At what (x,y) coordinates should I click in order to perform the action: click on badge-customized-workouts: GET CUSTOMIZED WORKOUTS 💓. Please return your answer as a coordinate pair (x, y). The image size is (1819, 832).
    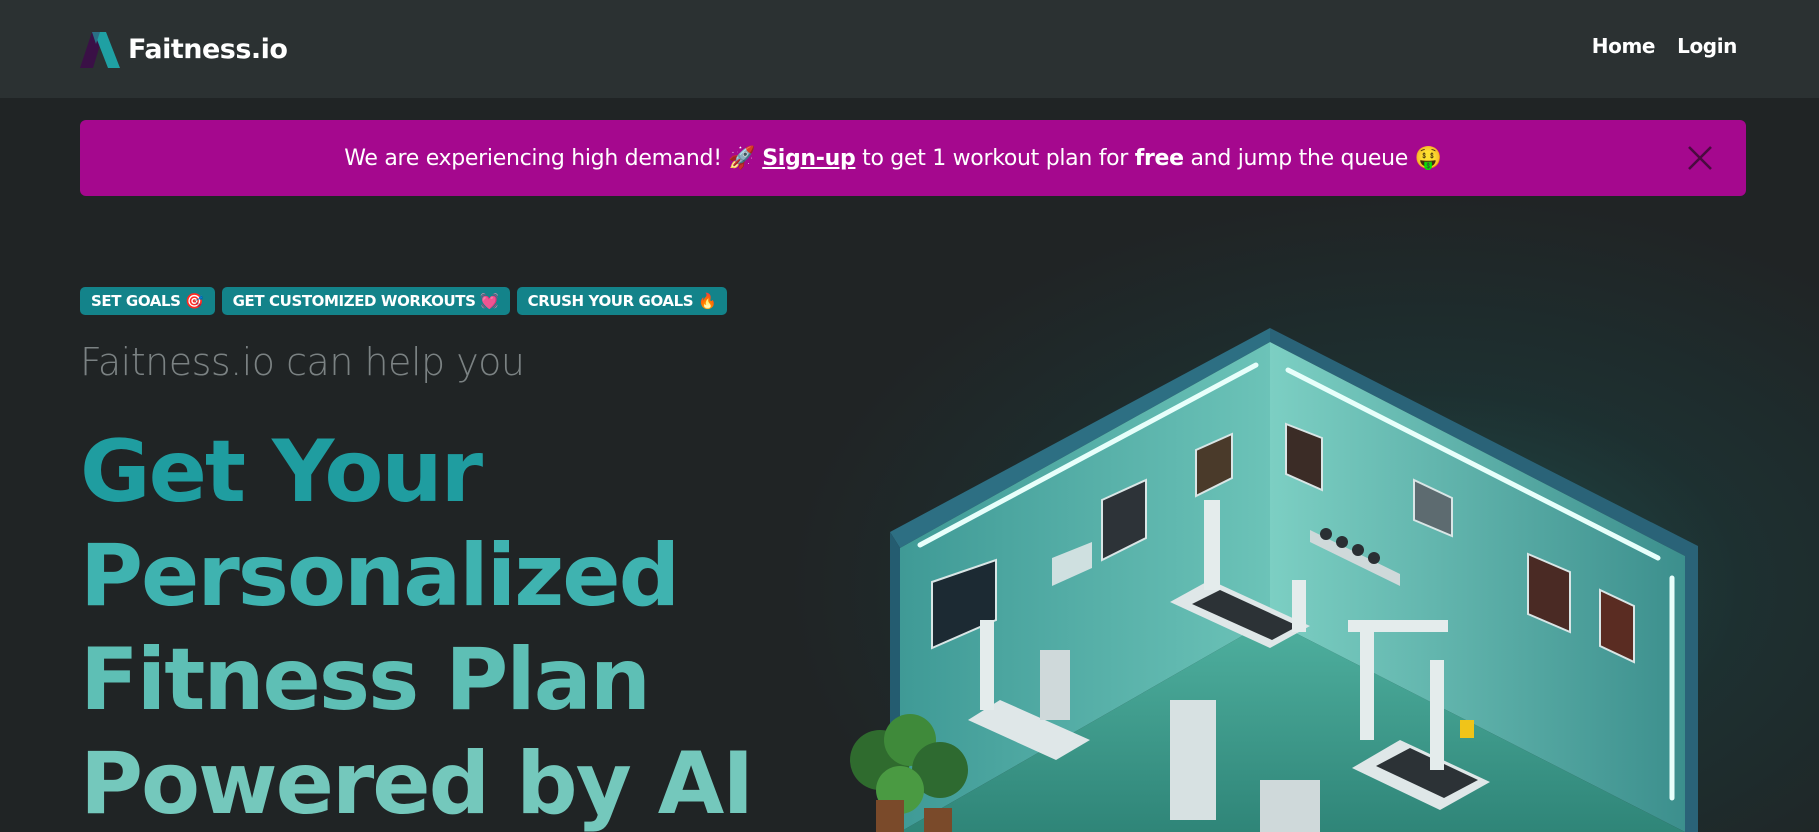
    Looking at the image, I should click on (365, 301).